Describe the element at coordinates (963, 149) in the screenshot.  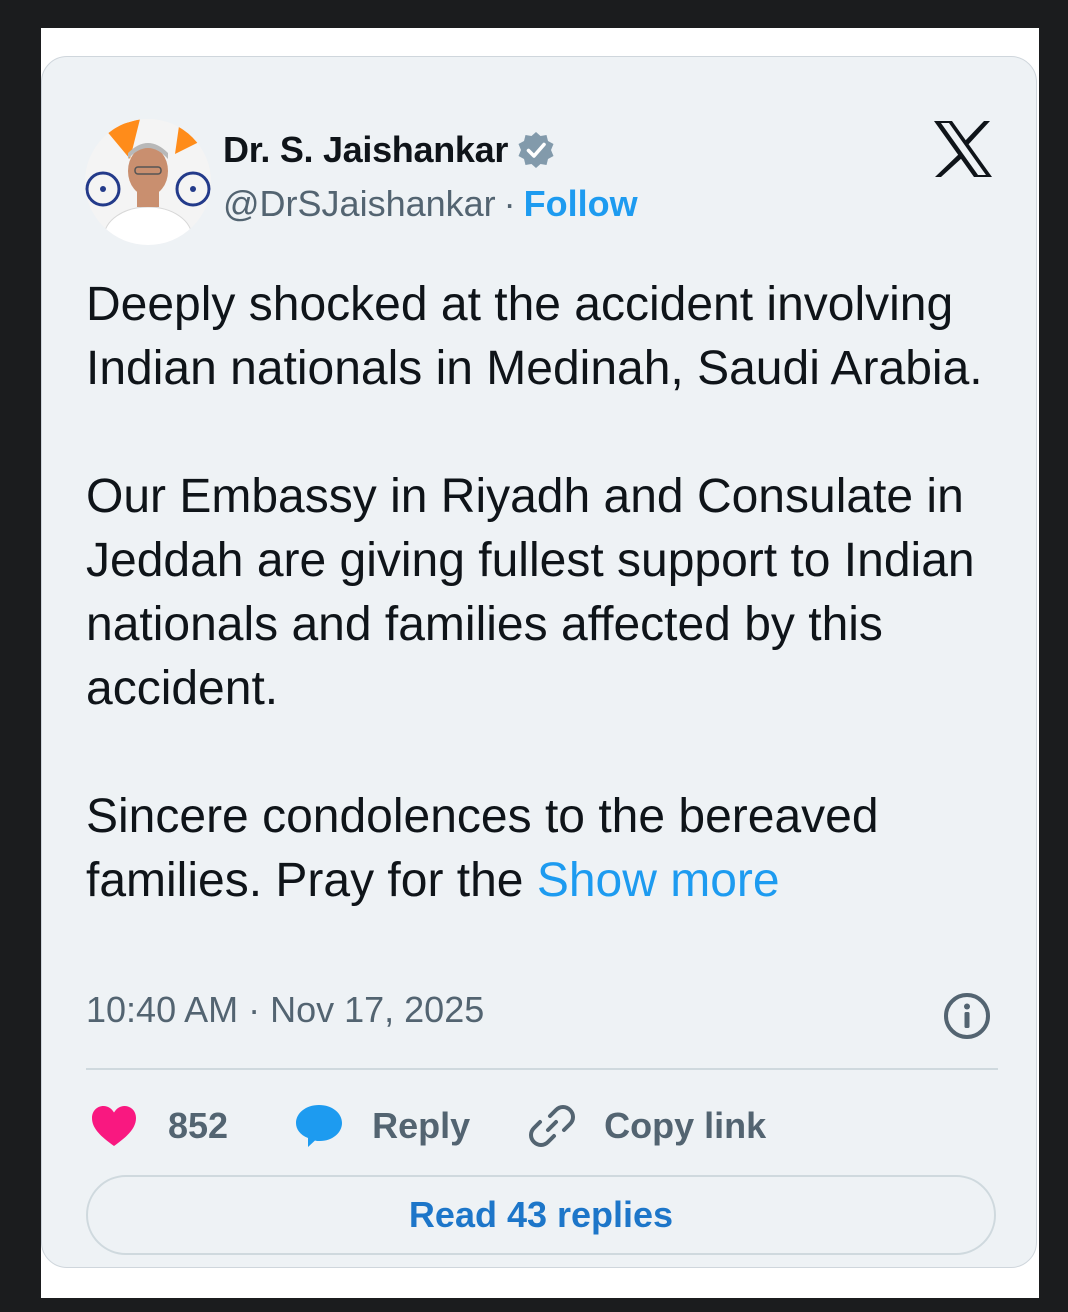
I see `x-logo-icon` at that location.